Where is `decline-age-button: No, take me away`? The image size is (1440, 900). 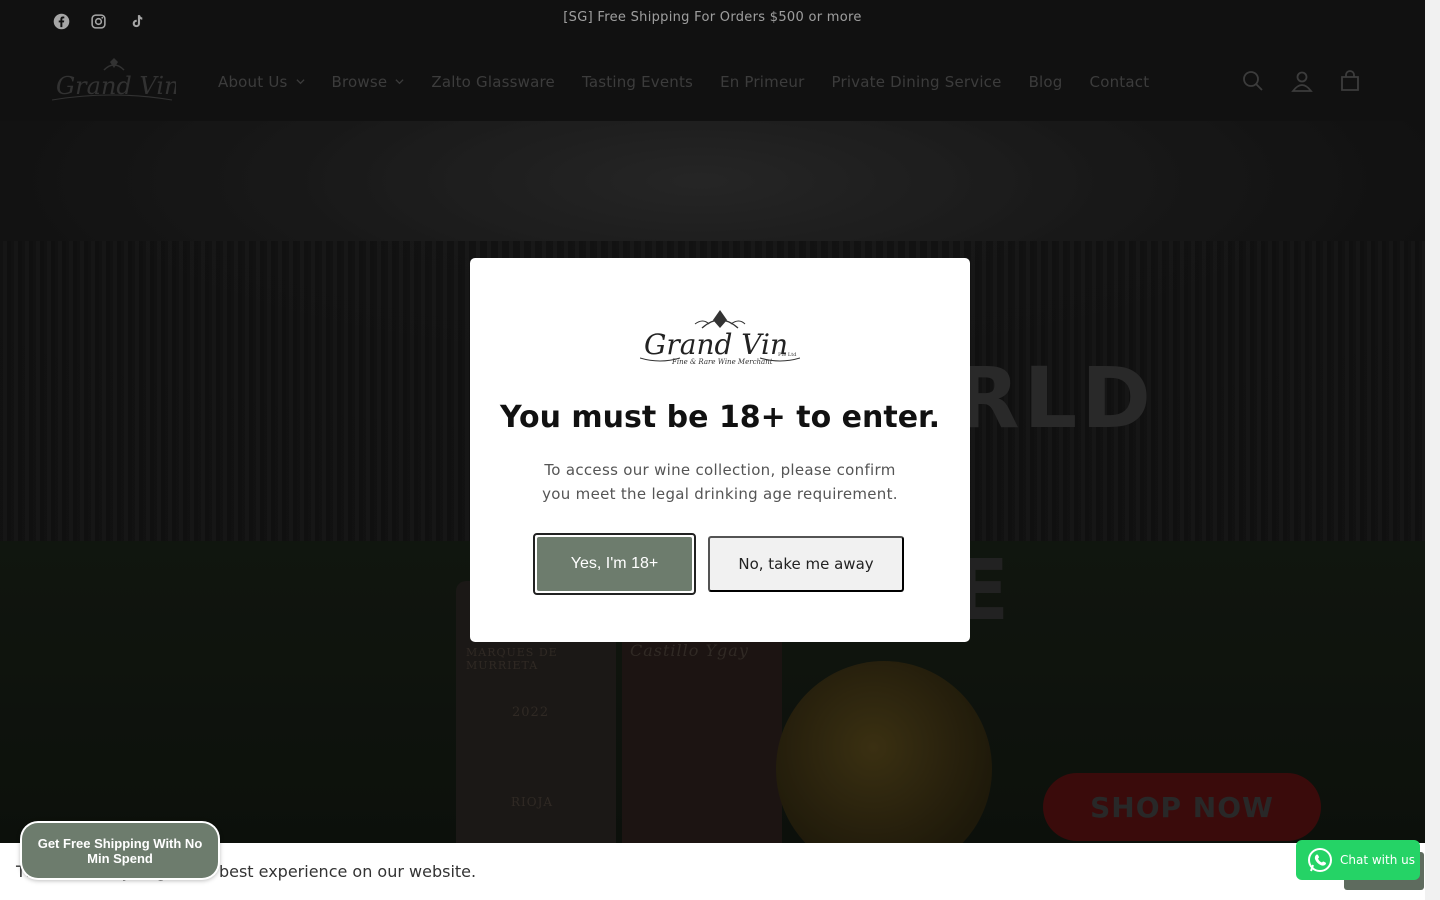 decline-age-button: No, take me away is located at coordinates (806, 564).